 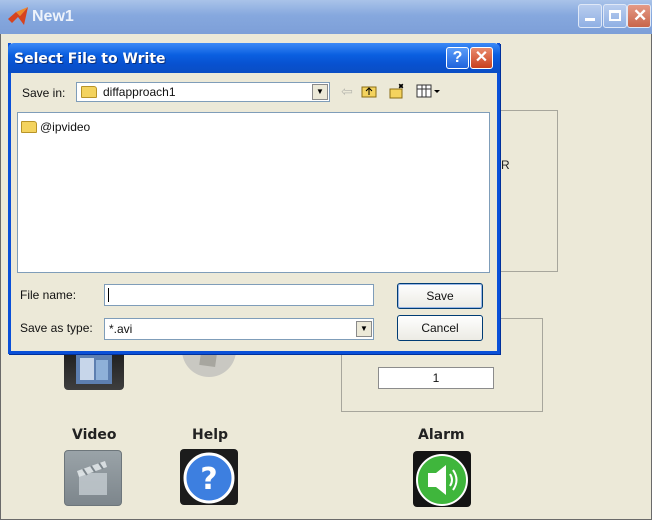 I want to click on close-icon: ✕, so click(x=640, y=15).